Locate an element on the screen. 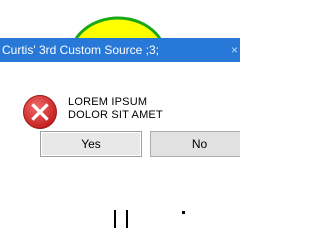 The height and width of the screenshot is (240, 320). dialog-message: LOREM IPSUM DOLOR SIT AMET is located at coordinates (115, 109).